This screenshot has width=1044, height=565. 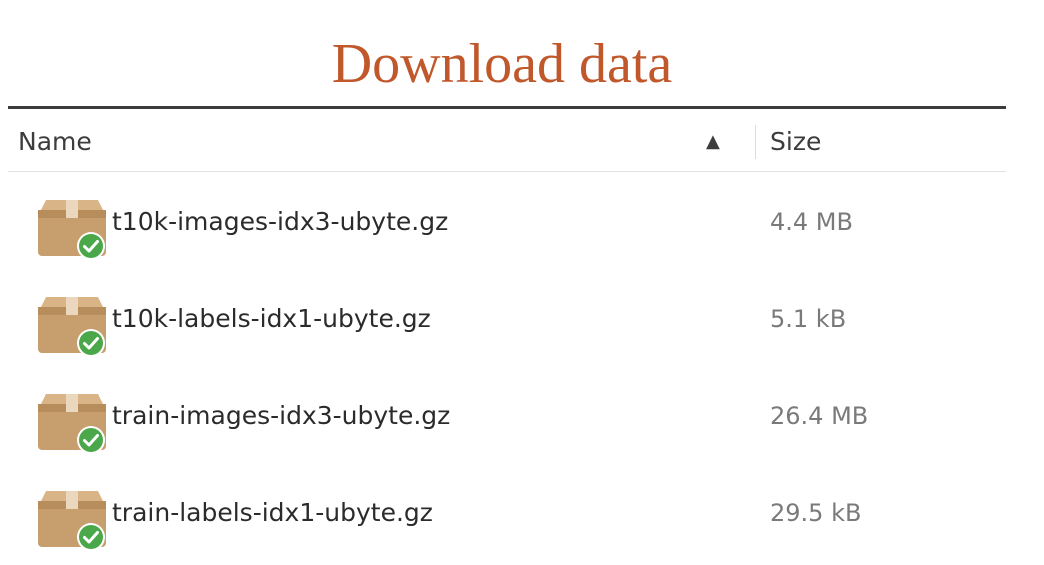 I want to click on column-header-size: Size, so click(x=795, y=142).